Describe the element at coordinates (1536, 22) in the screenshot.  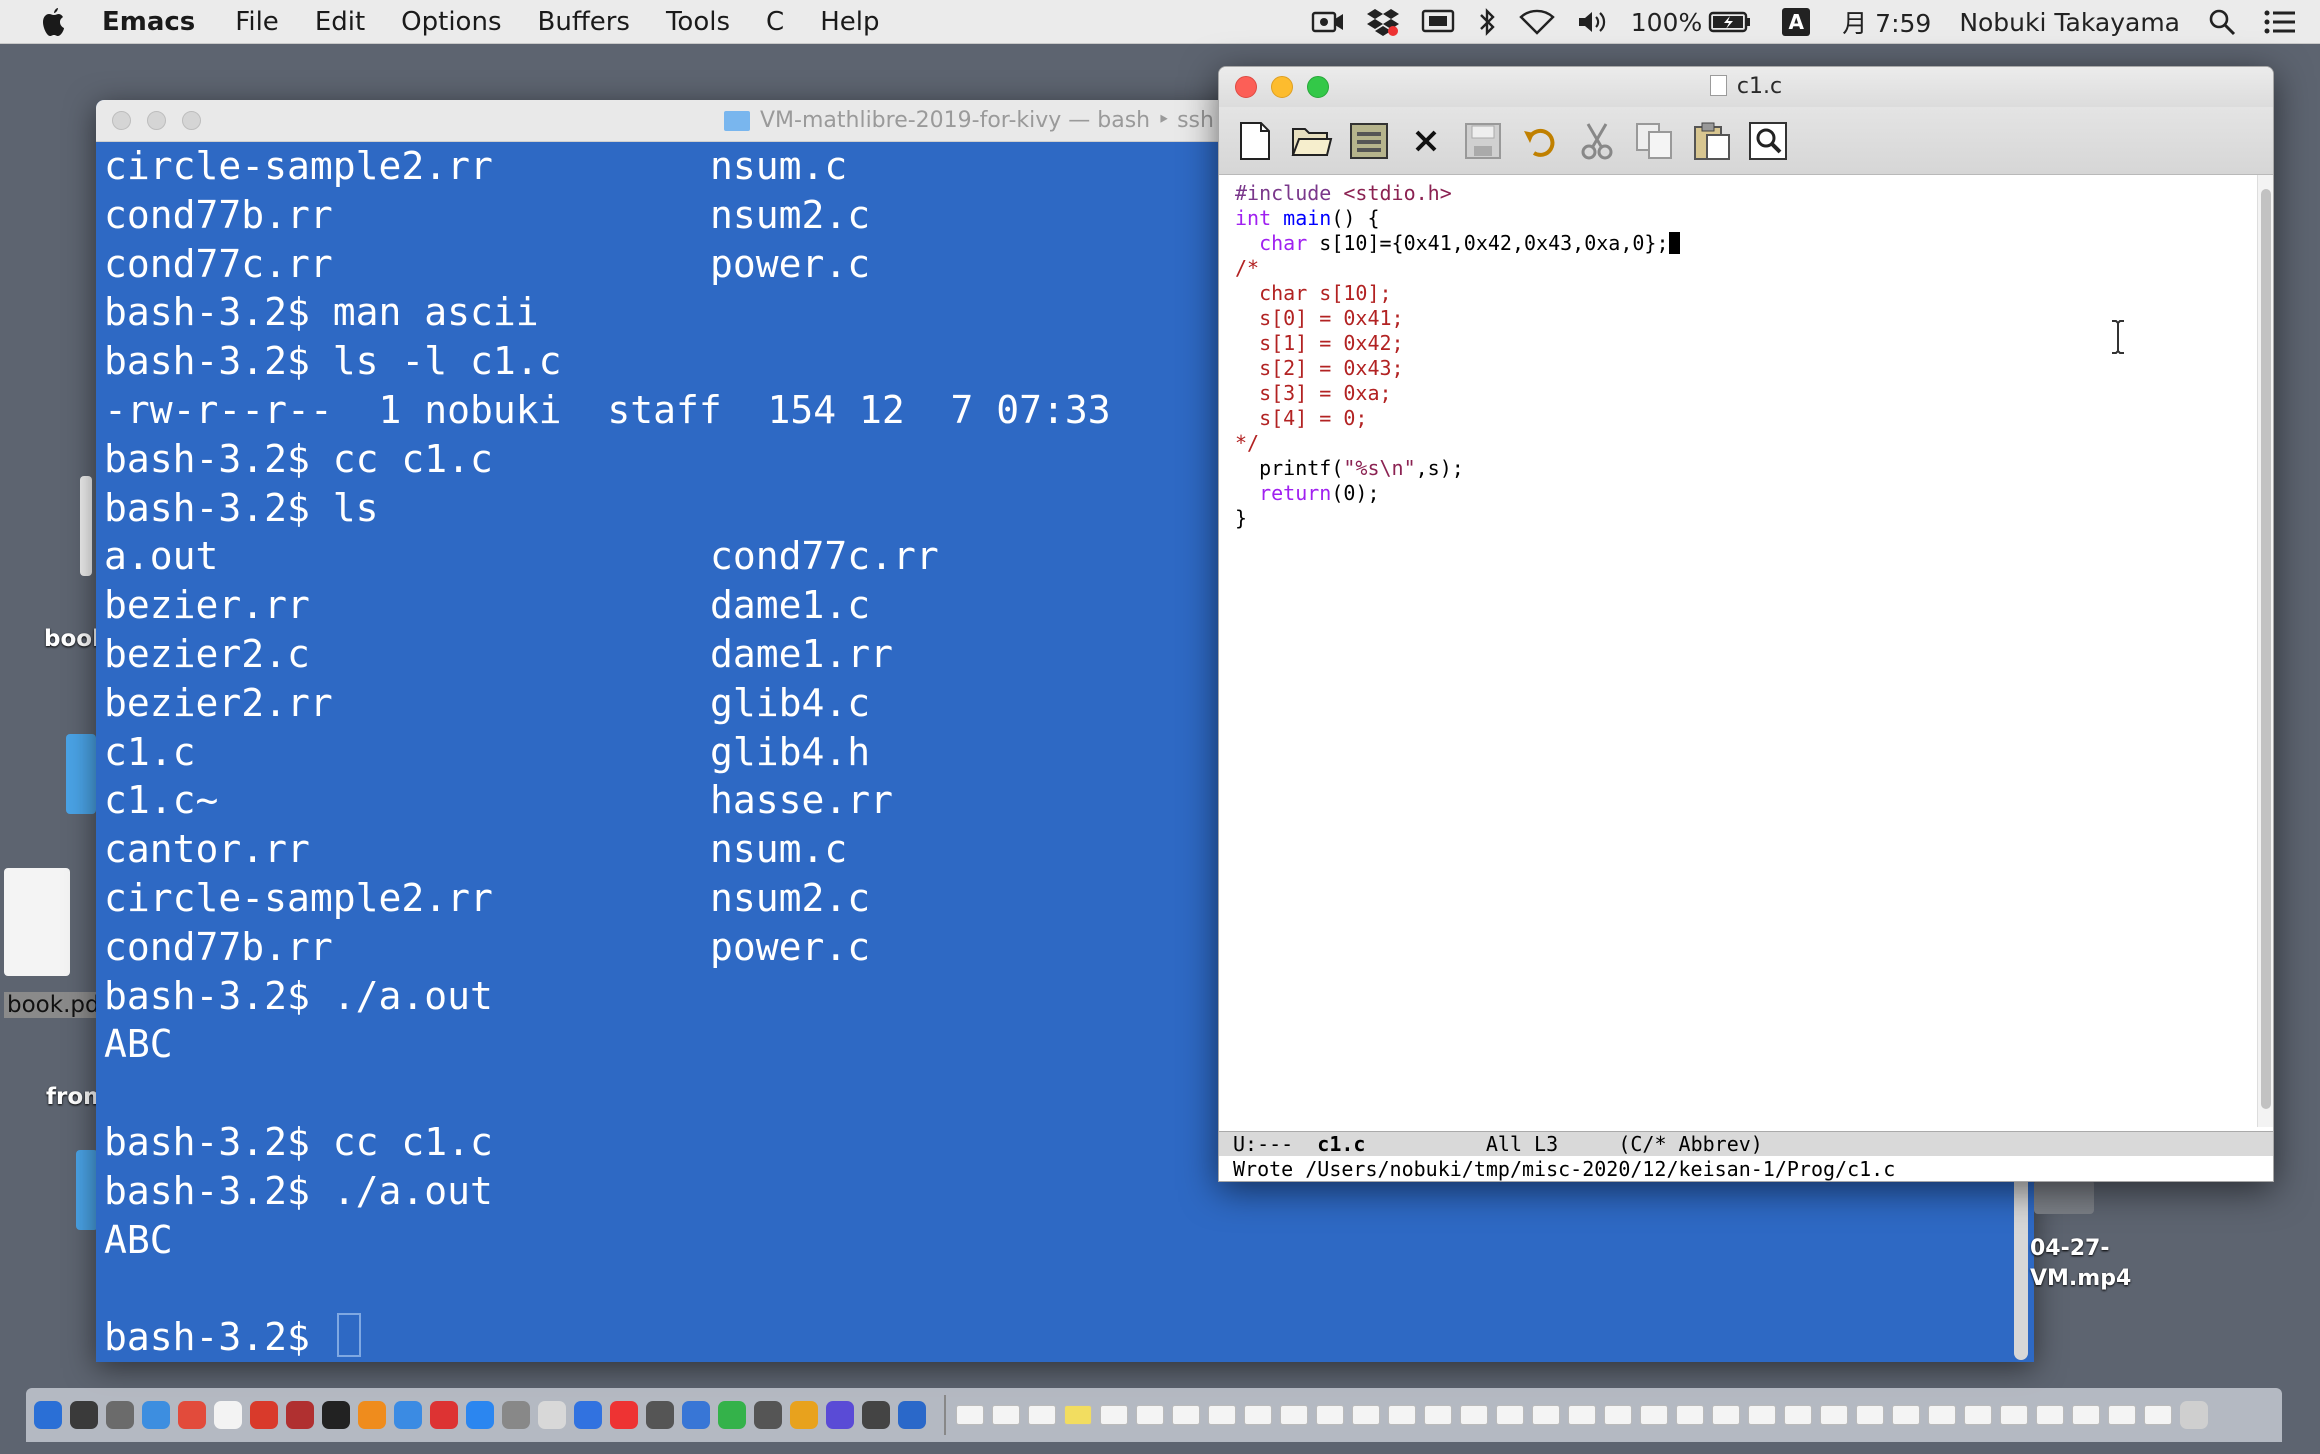
I see `wifi-icon` at that location.